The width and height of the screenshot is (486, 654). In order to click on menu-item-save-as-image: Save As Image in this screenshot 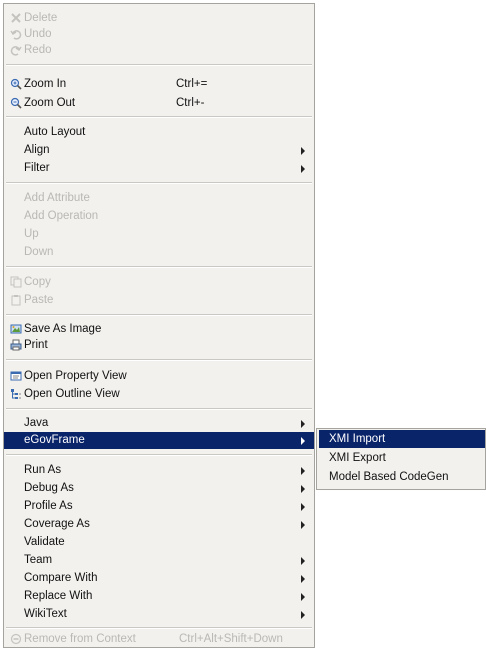, I will do `click(159, 329)`.